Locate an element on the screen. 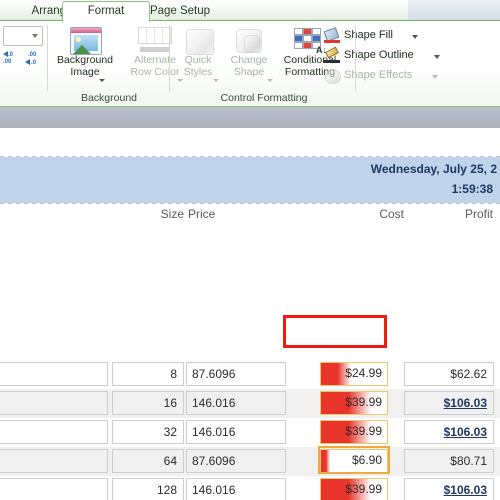 The image size is (500, 500). cell-size: 32 is located at coordinates (148, 432).